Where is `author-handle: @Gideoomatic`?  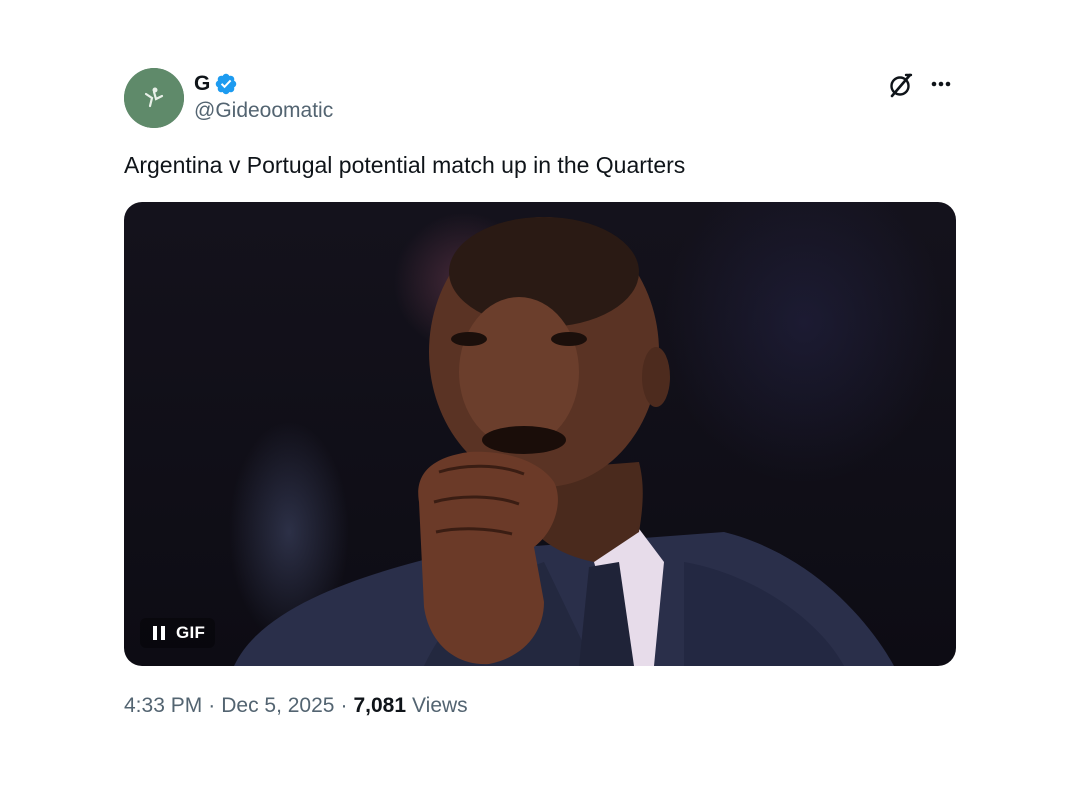
author-handle: @Gideoomatic is located at coordinates (263, 111).